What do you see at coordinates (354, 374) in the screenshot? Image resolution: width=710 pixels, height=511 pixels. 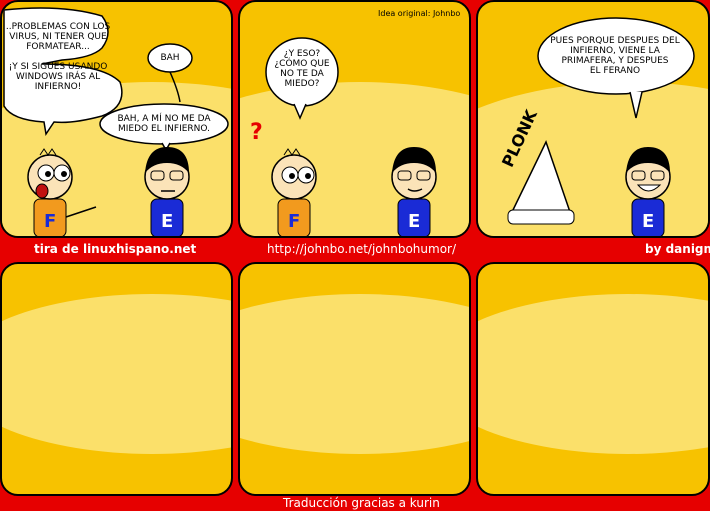 I see `panel-5-art` at bounding box center [354, 374].